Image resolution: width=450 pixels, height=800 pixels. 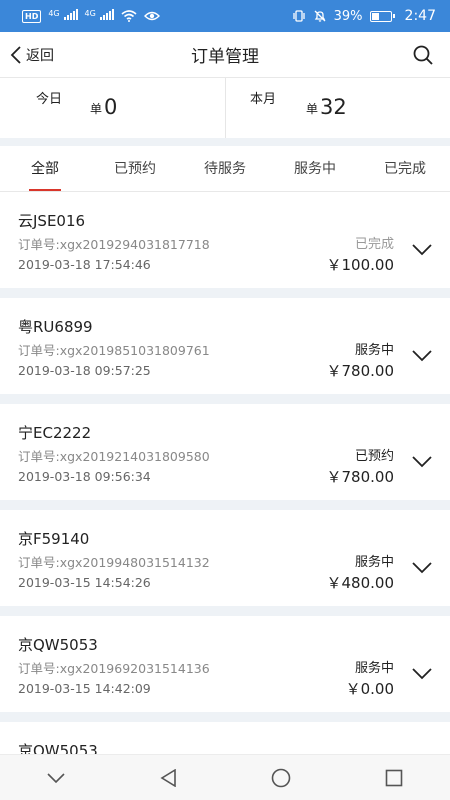 What do you see at coordinates (114, 456) in the screenshot?
I see `order-number: 订单号:xgx2019214031809580` at bounding box center [114, 456].